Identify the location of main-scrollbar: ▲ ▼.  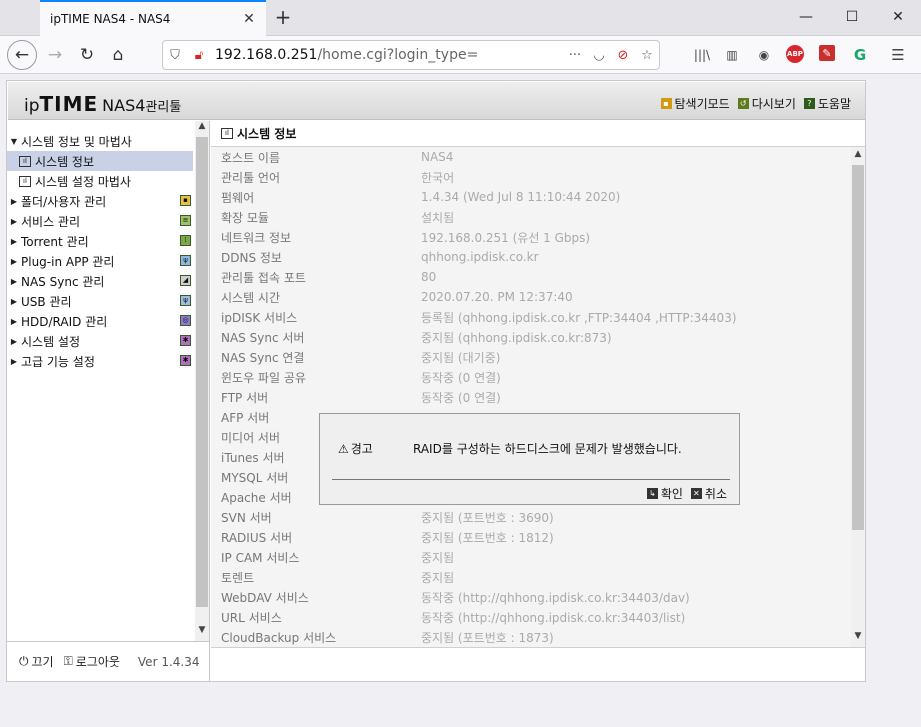
(858, 397).